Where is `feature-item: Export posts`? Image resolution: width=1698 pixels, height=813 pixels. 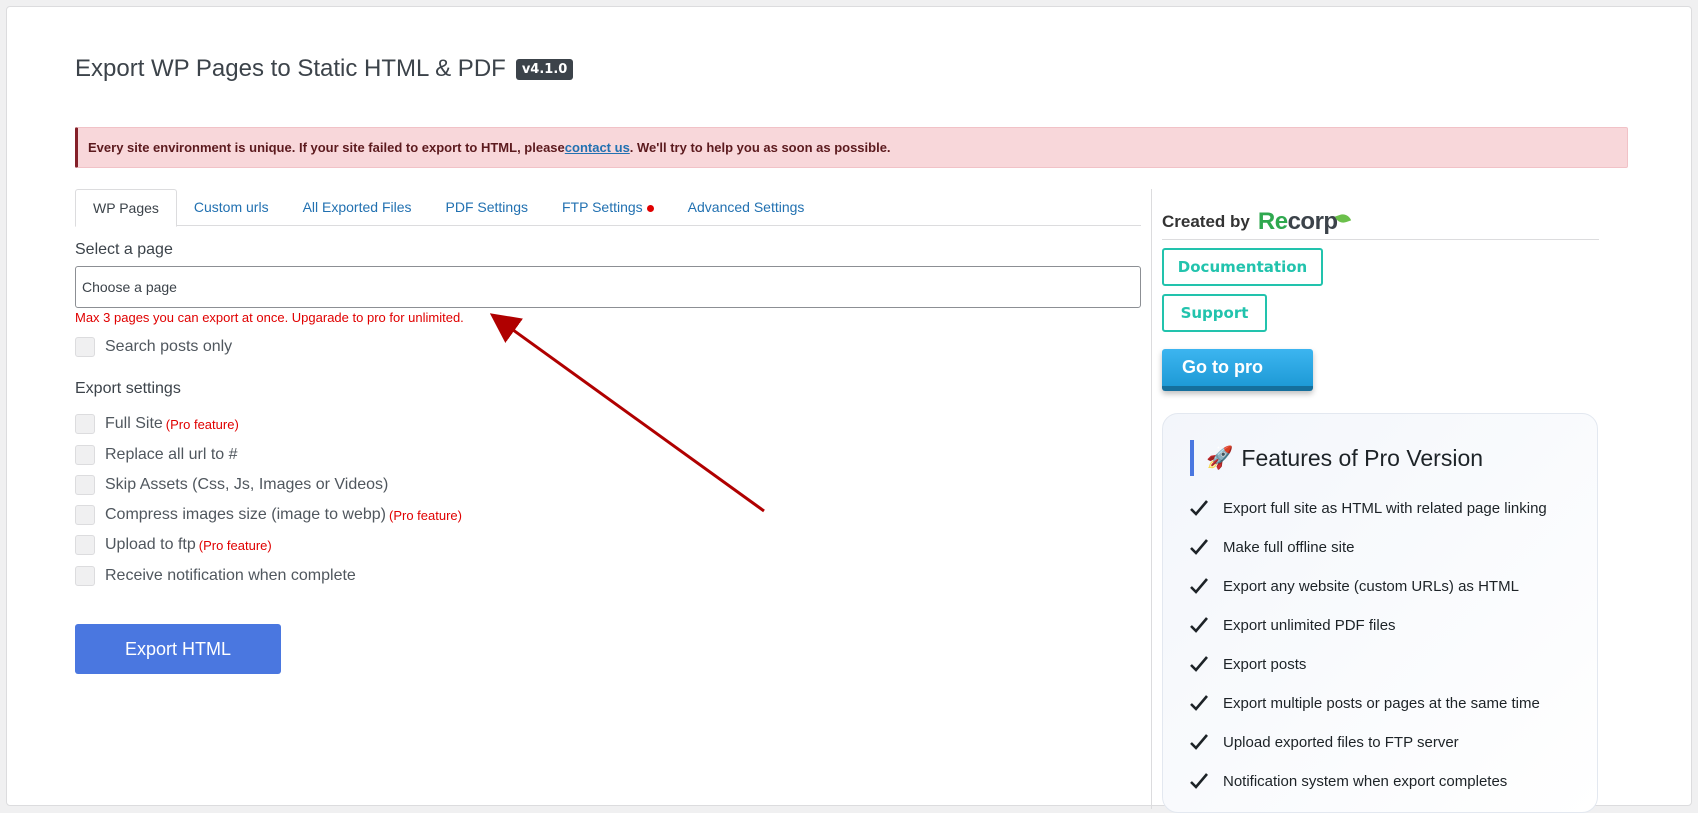 feature-item: Export posts is located at coordinates (1247, 664).